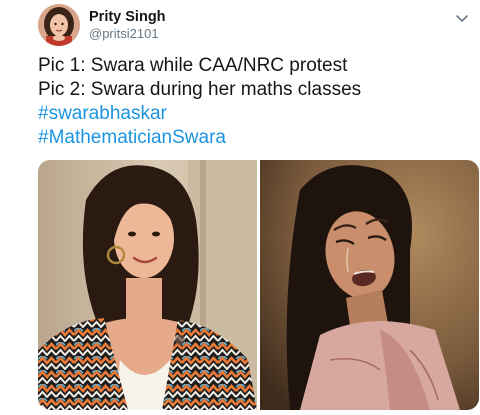  I want to click on chevron-down-icon, so click(462, 16).